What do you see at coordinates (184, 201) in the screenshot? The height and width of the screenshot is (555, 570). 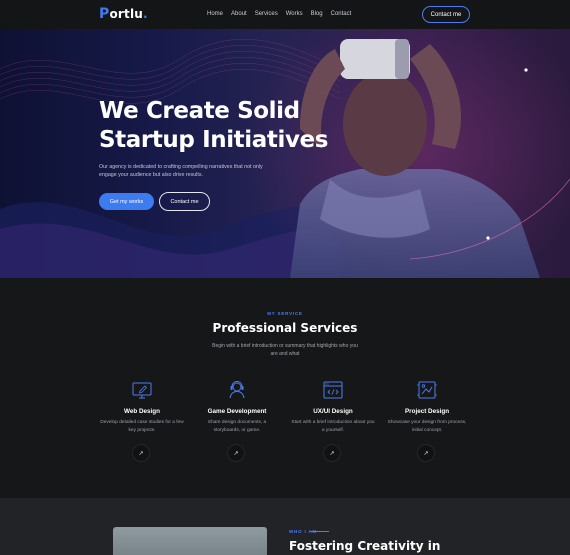 I see `hero-contact-button: Contact me` at bounding box center [184, 201].